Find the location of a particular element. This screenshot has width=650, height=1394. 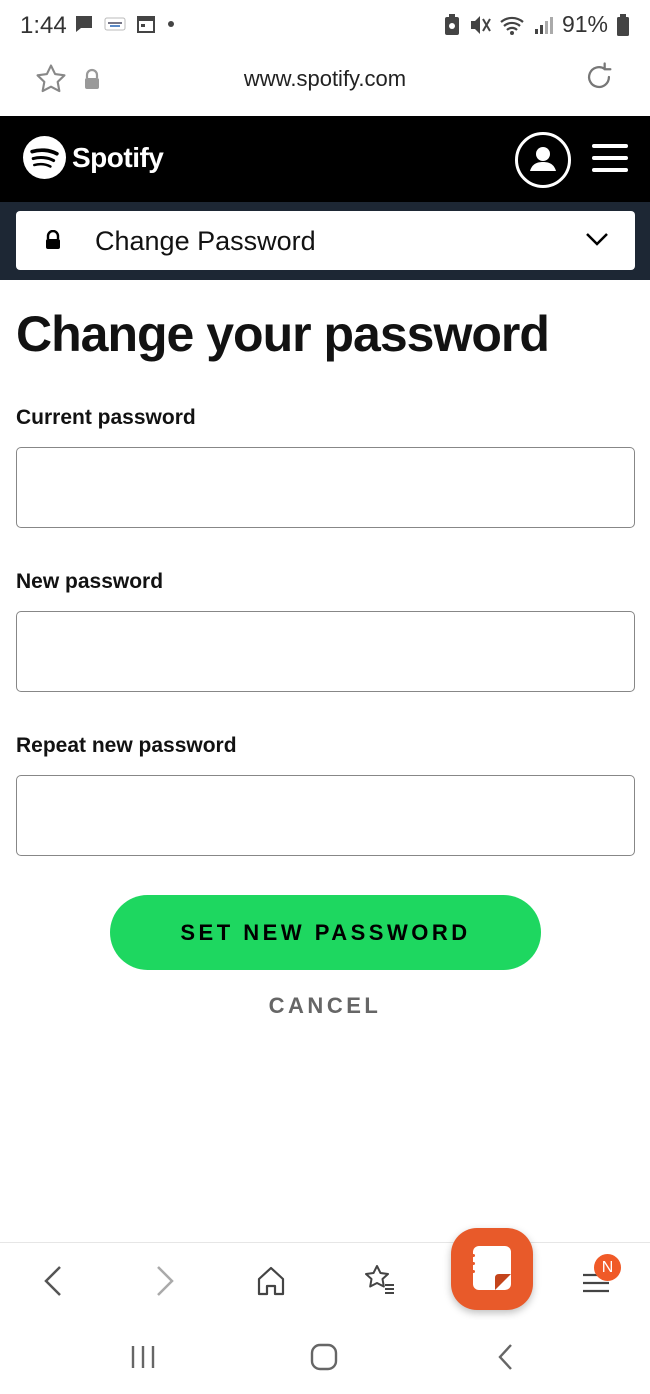

status-time: 1:44 is located at coordinates (43, 25).